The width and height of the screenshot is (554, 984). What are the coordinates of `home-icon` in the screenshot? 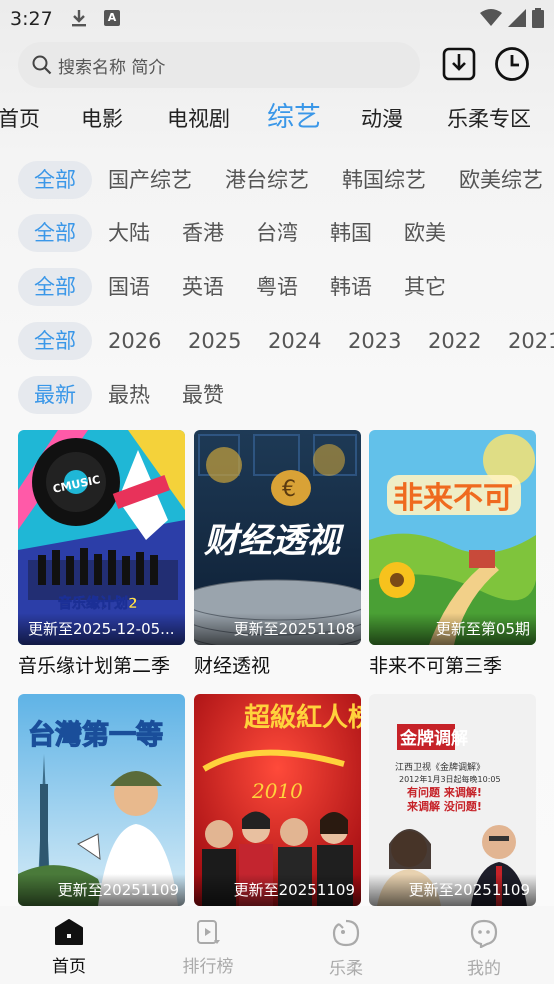 It's located at (69, 932).